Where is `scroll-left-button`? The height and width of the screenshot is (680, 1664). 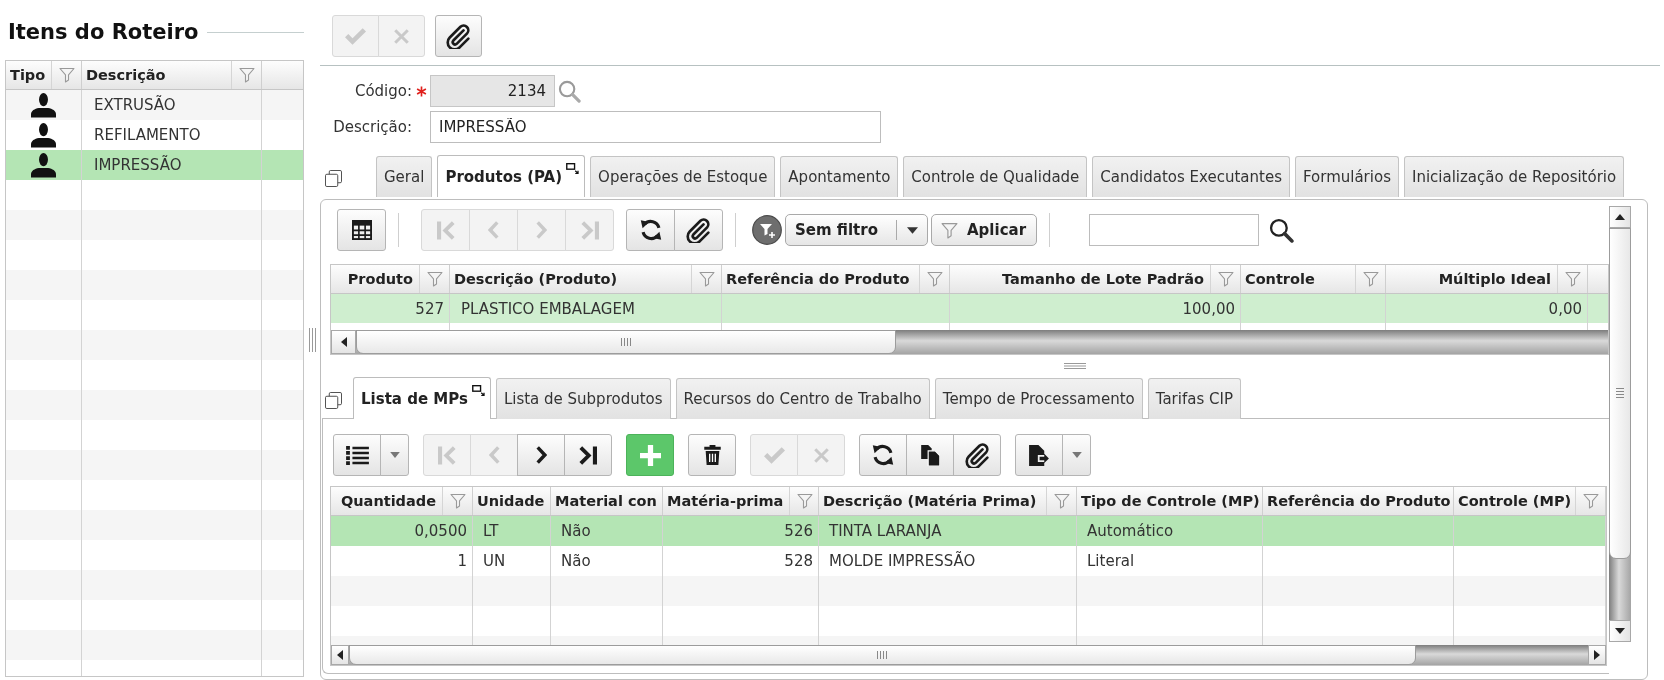
scroll-left-button is located at coordinates (343, 342).